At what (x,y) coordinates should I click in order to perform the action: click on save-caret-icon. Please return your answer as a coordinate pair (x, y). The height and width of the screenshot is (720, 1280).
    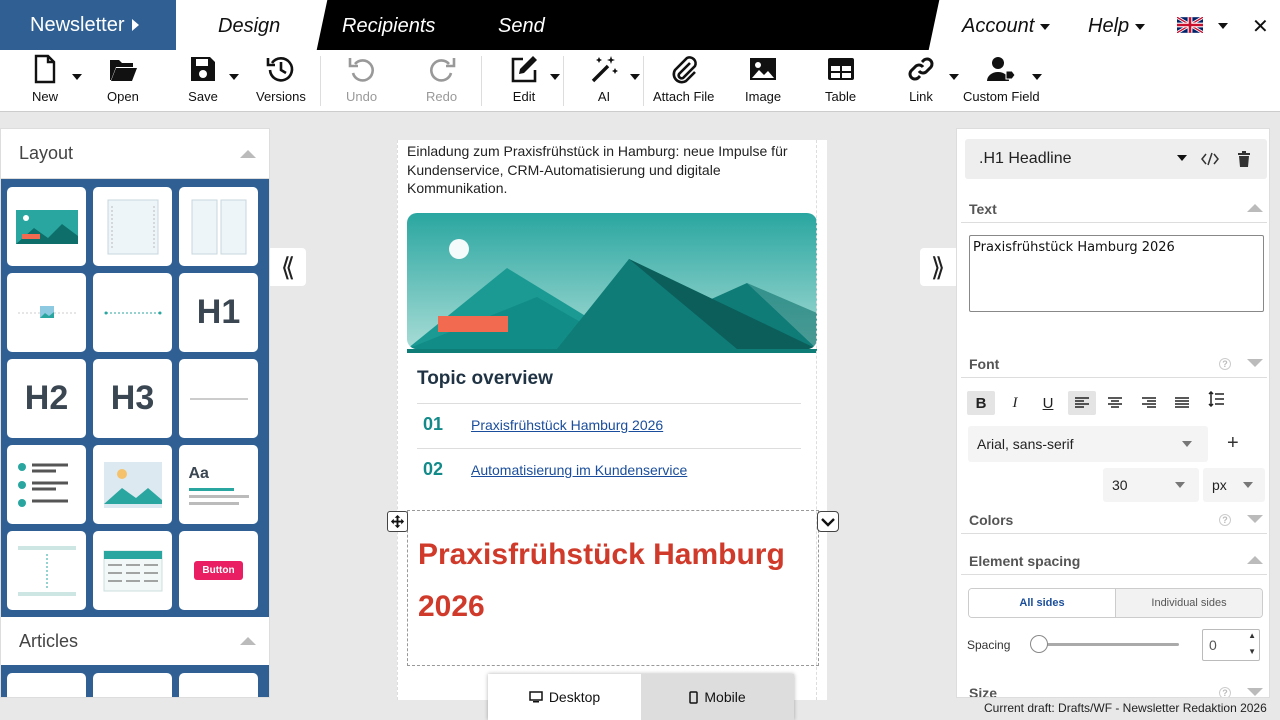
    Looking at the image, I should click on (234, 77).